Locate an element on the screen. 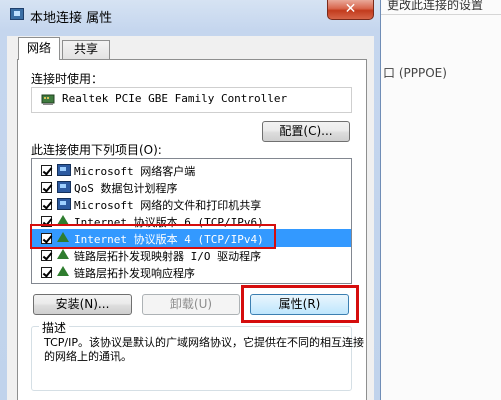 This screenshot has height=400, width=501. item-label: 链路层拓扑发现响应程序 is located at coordinates (134, 273).